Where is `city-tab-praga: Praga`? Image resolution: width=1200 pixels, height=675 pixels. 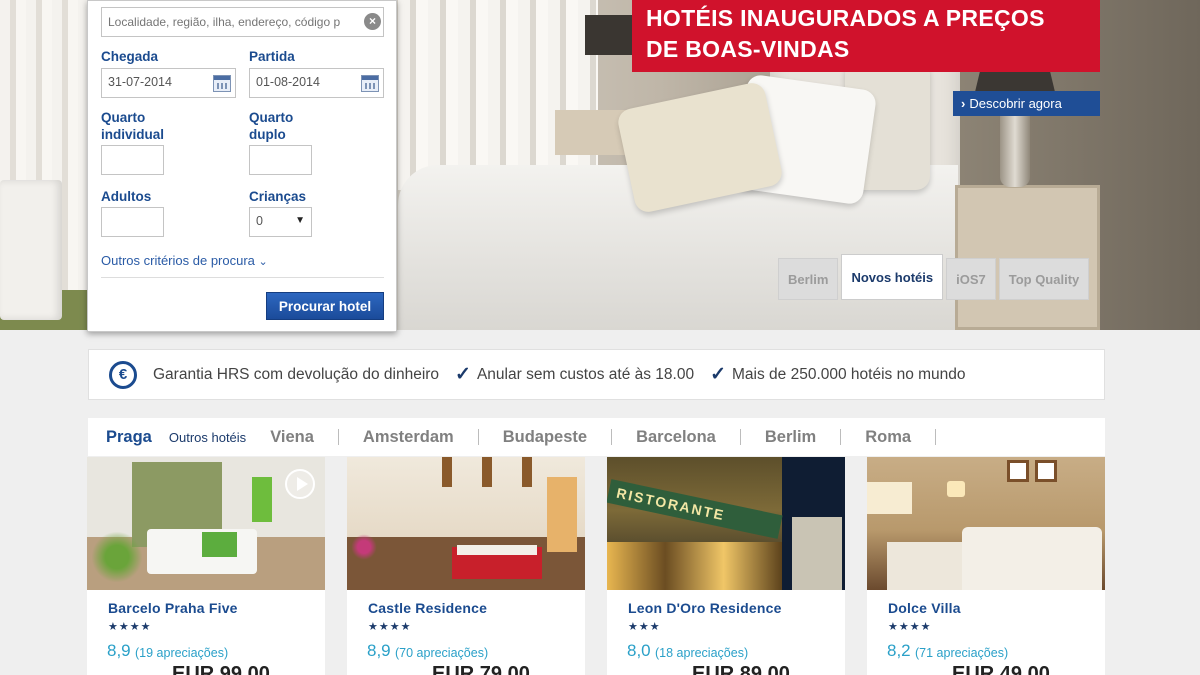 city-tab-praga: Praga is located at coordinates (129, 437).